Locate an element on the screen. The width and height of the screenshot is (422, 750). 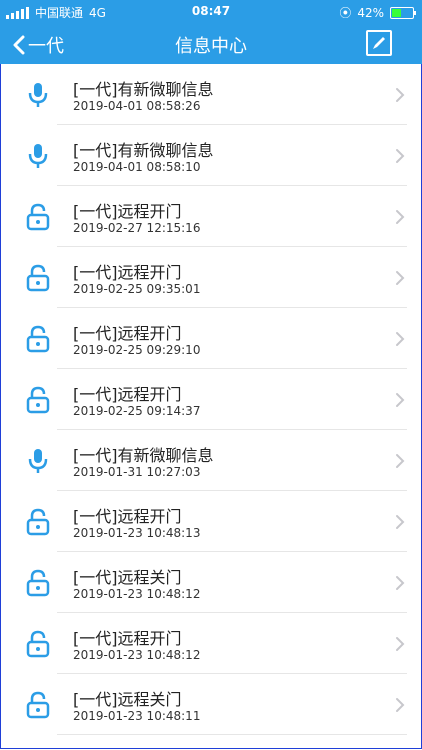
message-time: 2019-02-25 09:29:10 is located at coordinates (137, 350).